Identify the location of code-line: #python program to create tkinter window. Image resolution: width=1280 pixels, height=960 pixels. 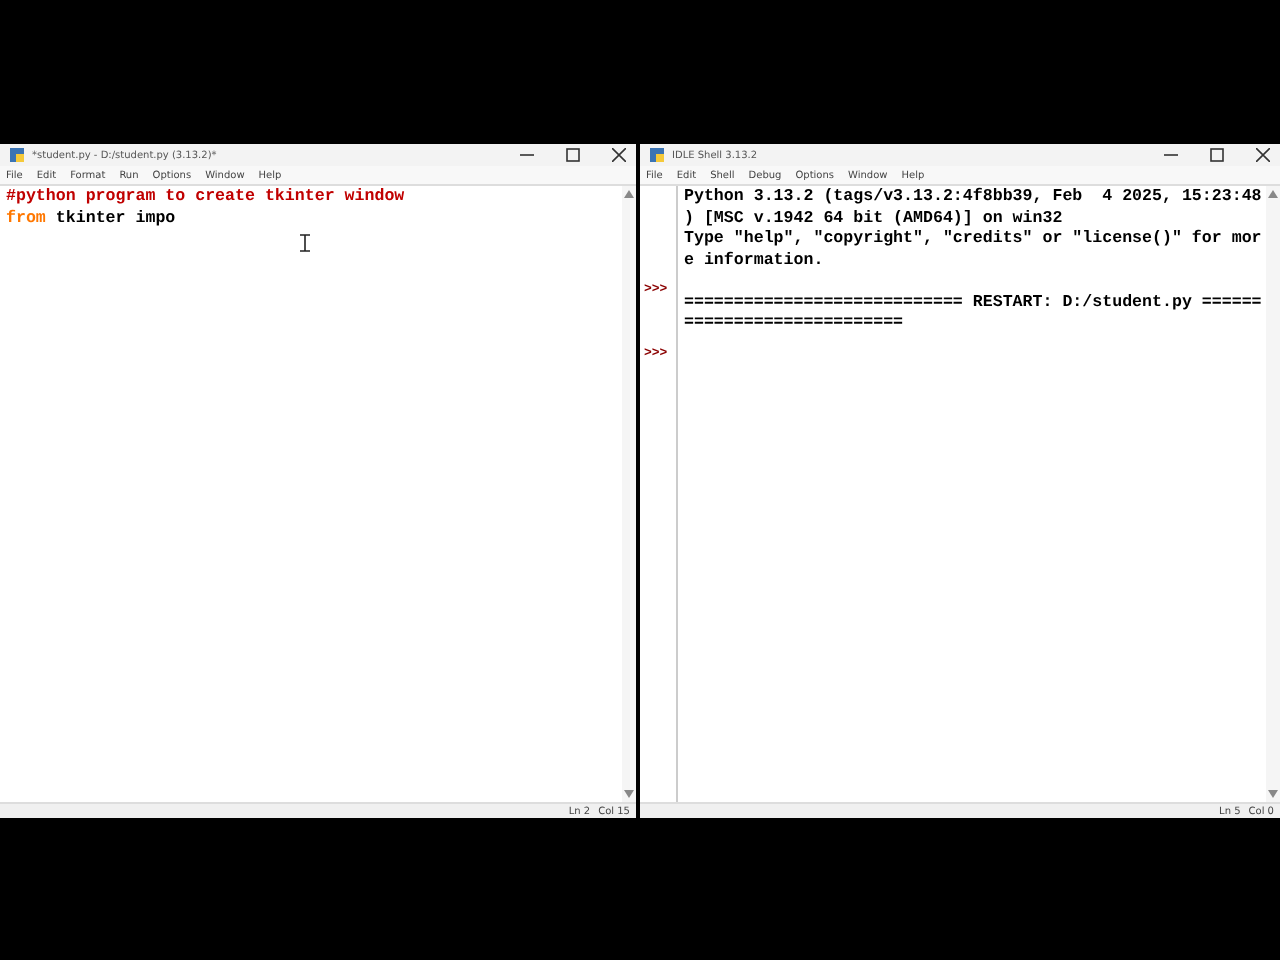
(205, 197).